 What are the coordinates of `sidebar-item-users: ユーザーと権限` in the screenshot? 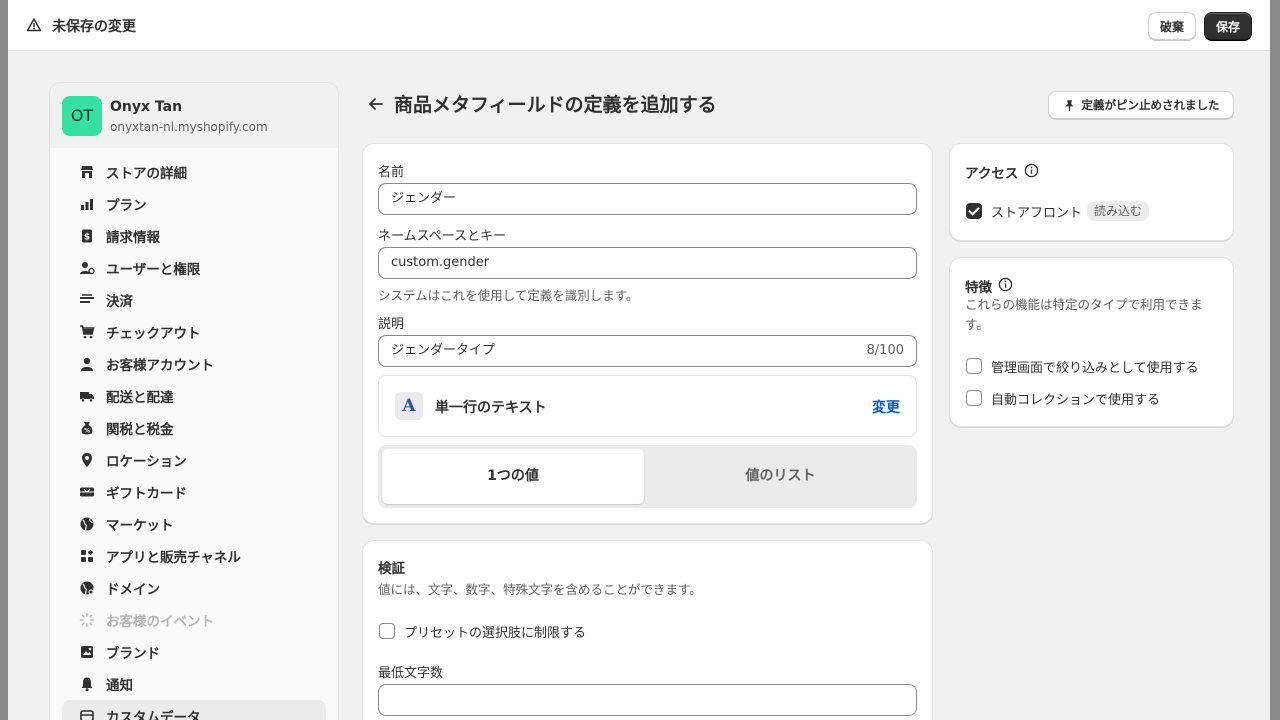 It's located at (194, 268).